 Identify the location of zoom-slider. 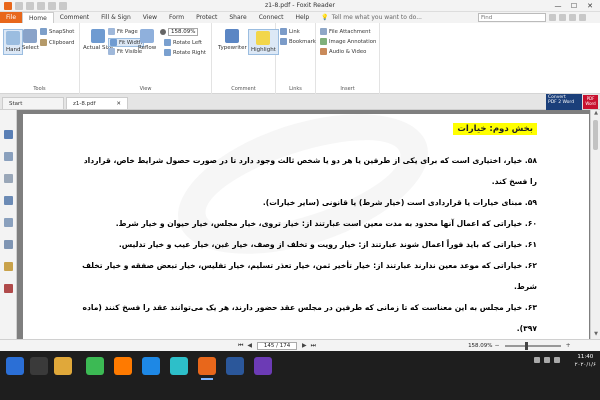
(532, 345).